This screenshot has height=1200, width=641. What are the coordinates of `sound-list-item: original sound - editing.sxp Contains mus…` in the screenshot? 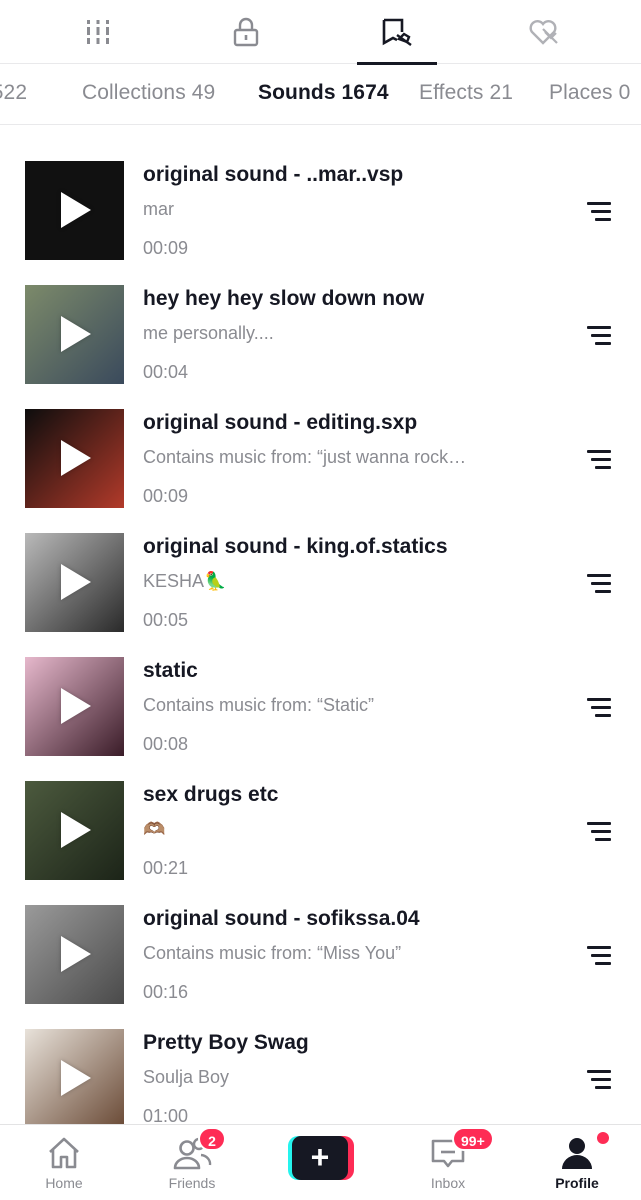 It's located at (320, 440).